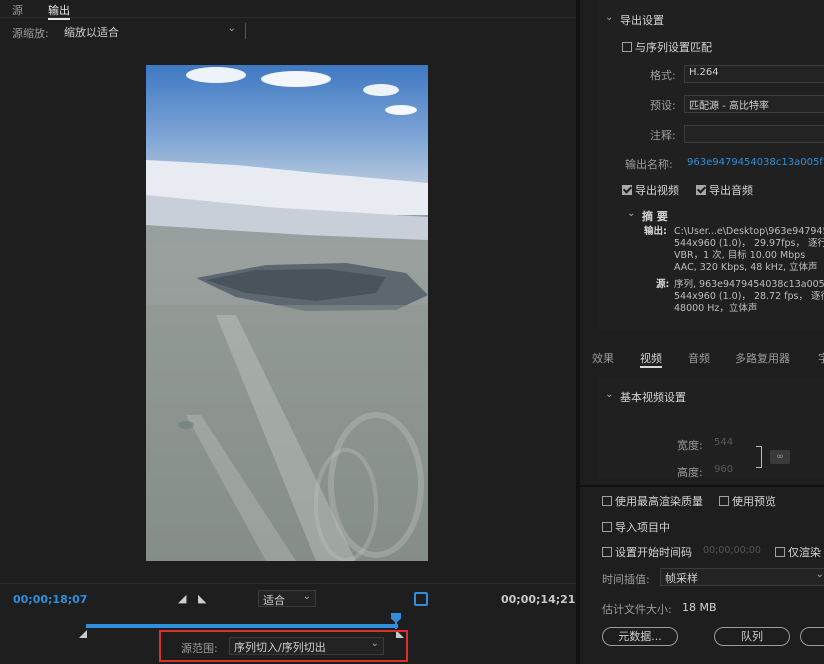 This screenshot has height=664, width=824. What do you see at coordinates (699, 358) in the screenshot?
I see `tab-audio: 音频` at bounding box center [699, 358].